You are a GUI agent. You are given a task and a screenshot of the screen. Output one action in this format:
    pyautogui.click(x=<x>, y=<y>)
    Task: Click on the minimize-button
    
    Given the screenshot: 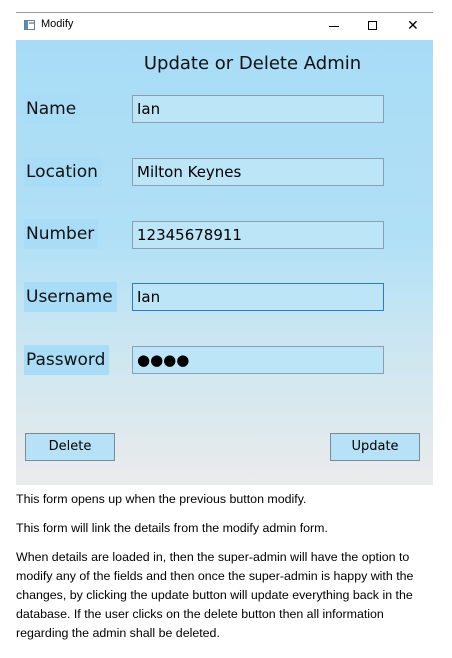 What is the action you would take?
    pyautogui.click(x=334, y=26)
    